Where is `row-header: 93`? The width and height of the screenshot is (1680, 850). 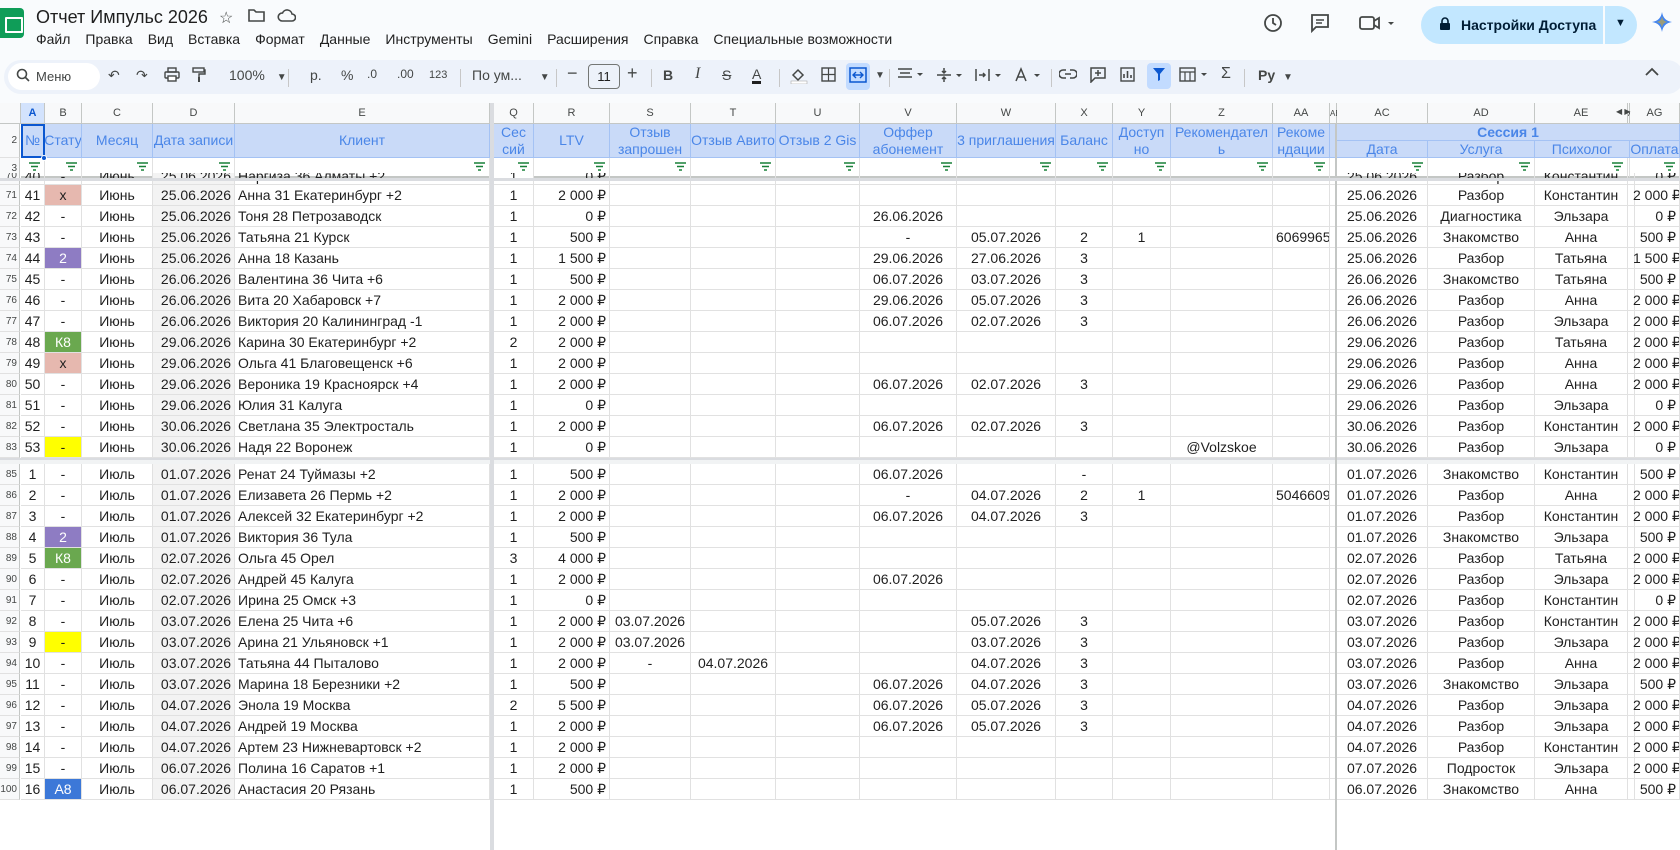 row-header: 93 is located at coordinates (10, 642).